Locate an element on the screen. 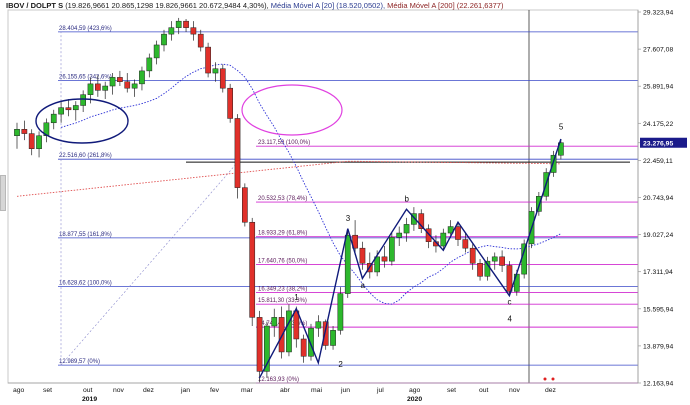 The width and height of the screenshot is (690, 405). fib-blue-label: 18.877,55 (161,8%) is located at coordinates (85, 235).